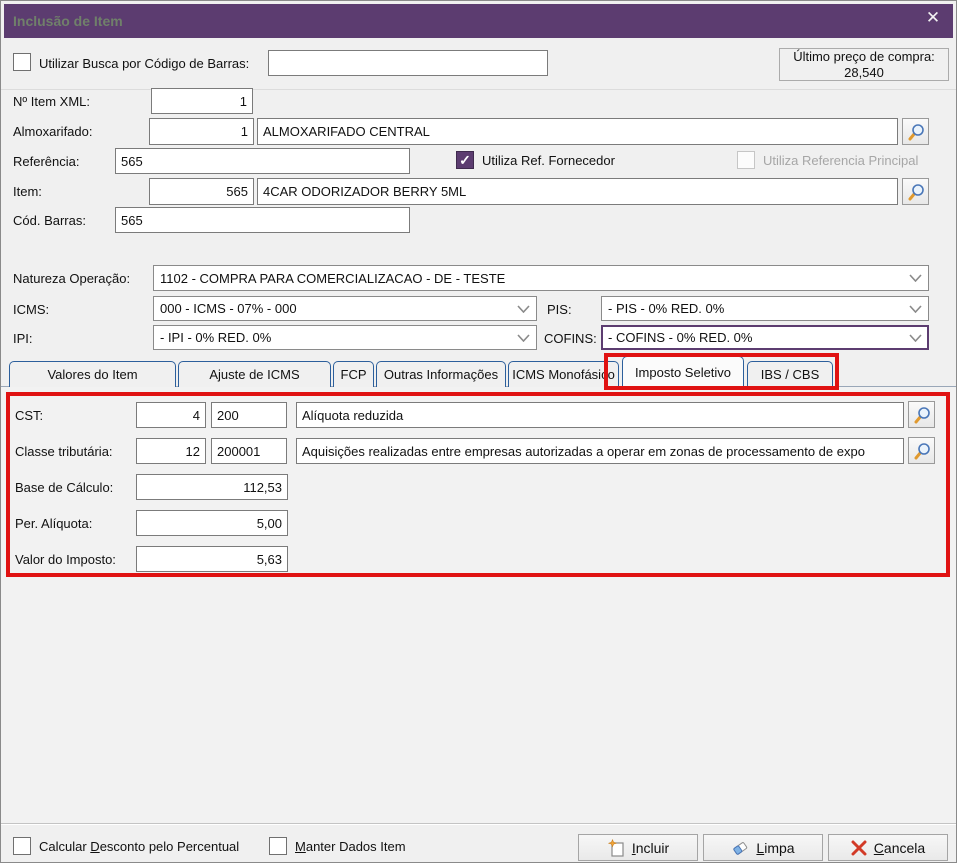 The height and width of the screenshot is (863, 957). What do you see at coordinates (859, 848) in the screenshot?
I see `cancel-x-icon` at bounding box center [859, 848].